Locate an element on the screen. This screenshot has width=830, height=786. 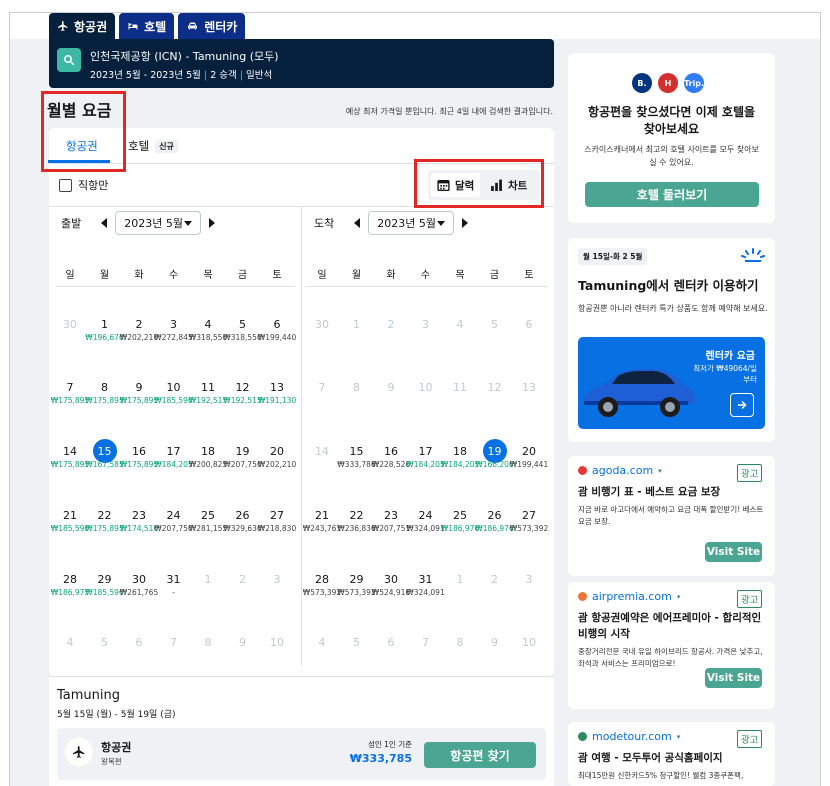
result-trip-type: 왕복편 is located at coordinates (111, 761).